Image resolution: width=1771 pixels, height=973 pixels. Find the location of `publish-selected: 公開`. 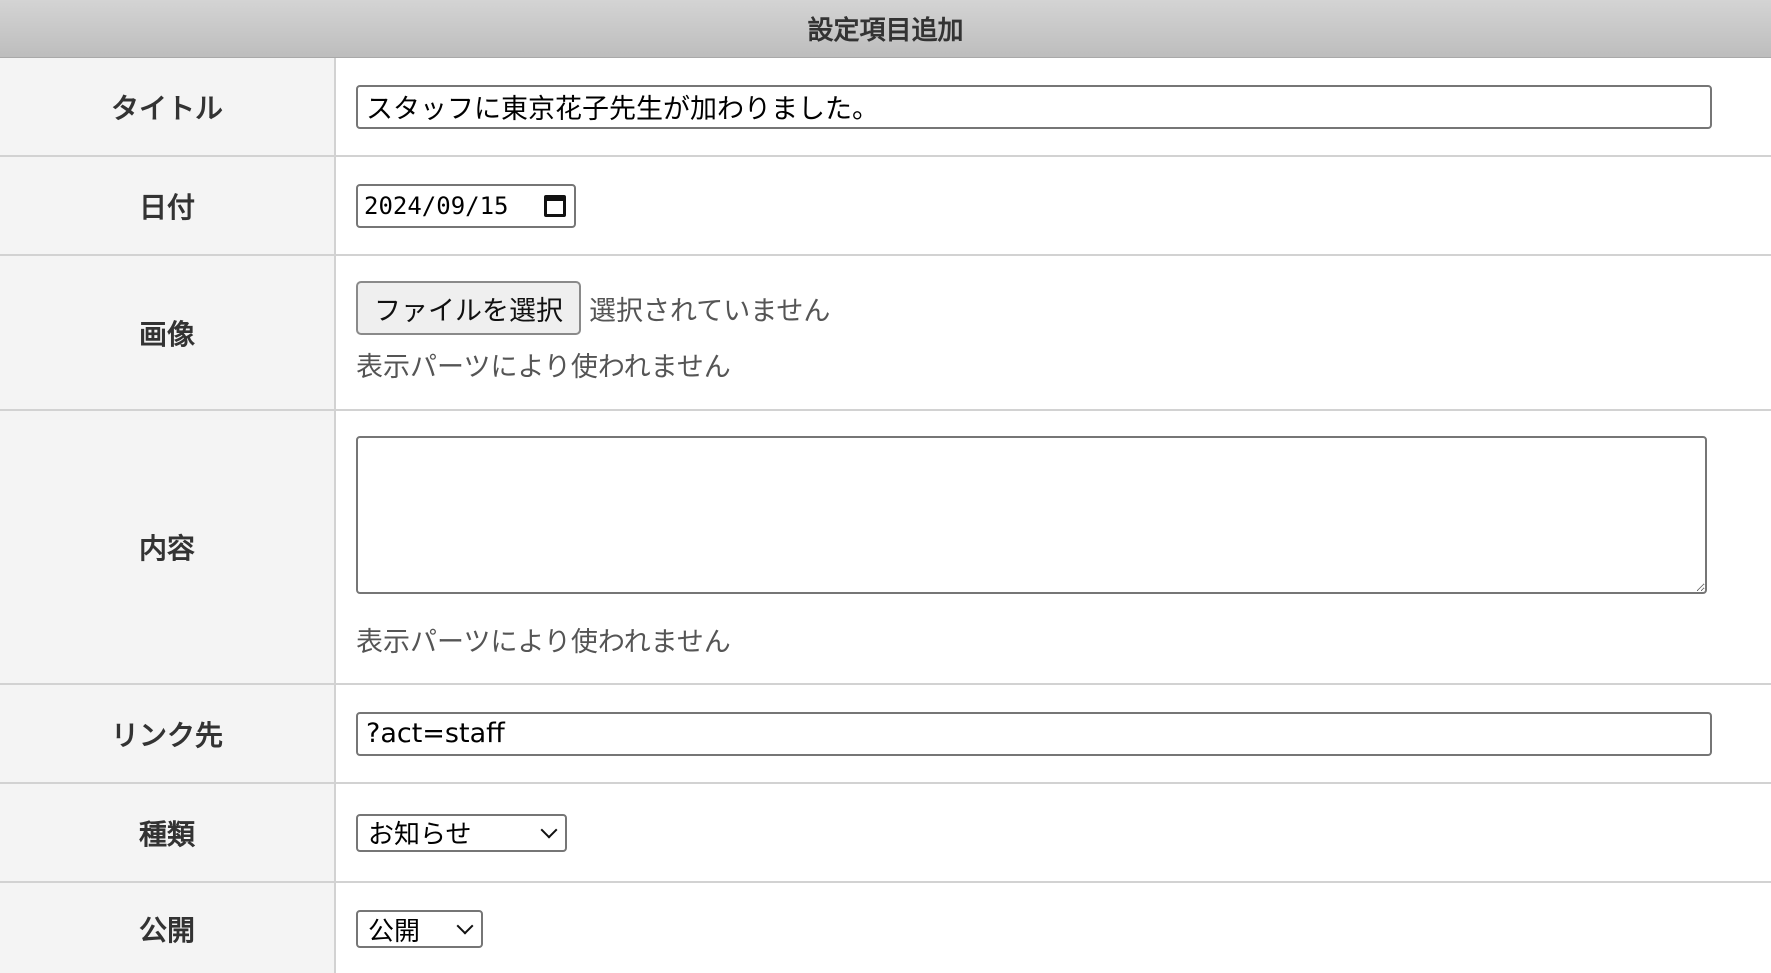

publish-selected: 公開 is located at coordinates (394, 931).